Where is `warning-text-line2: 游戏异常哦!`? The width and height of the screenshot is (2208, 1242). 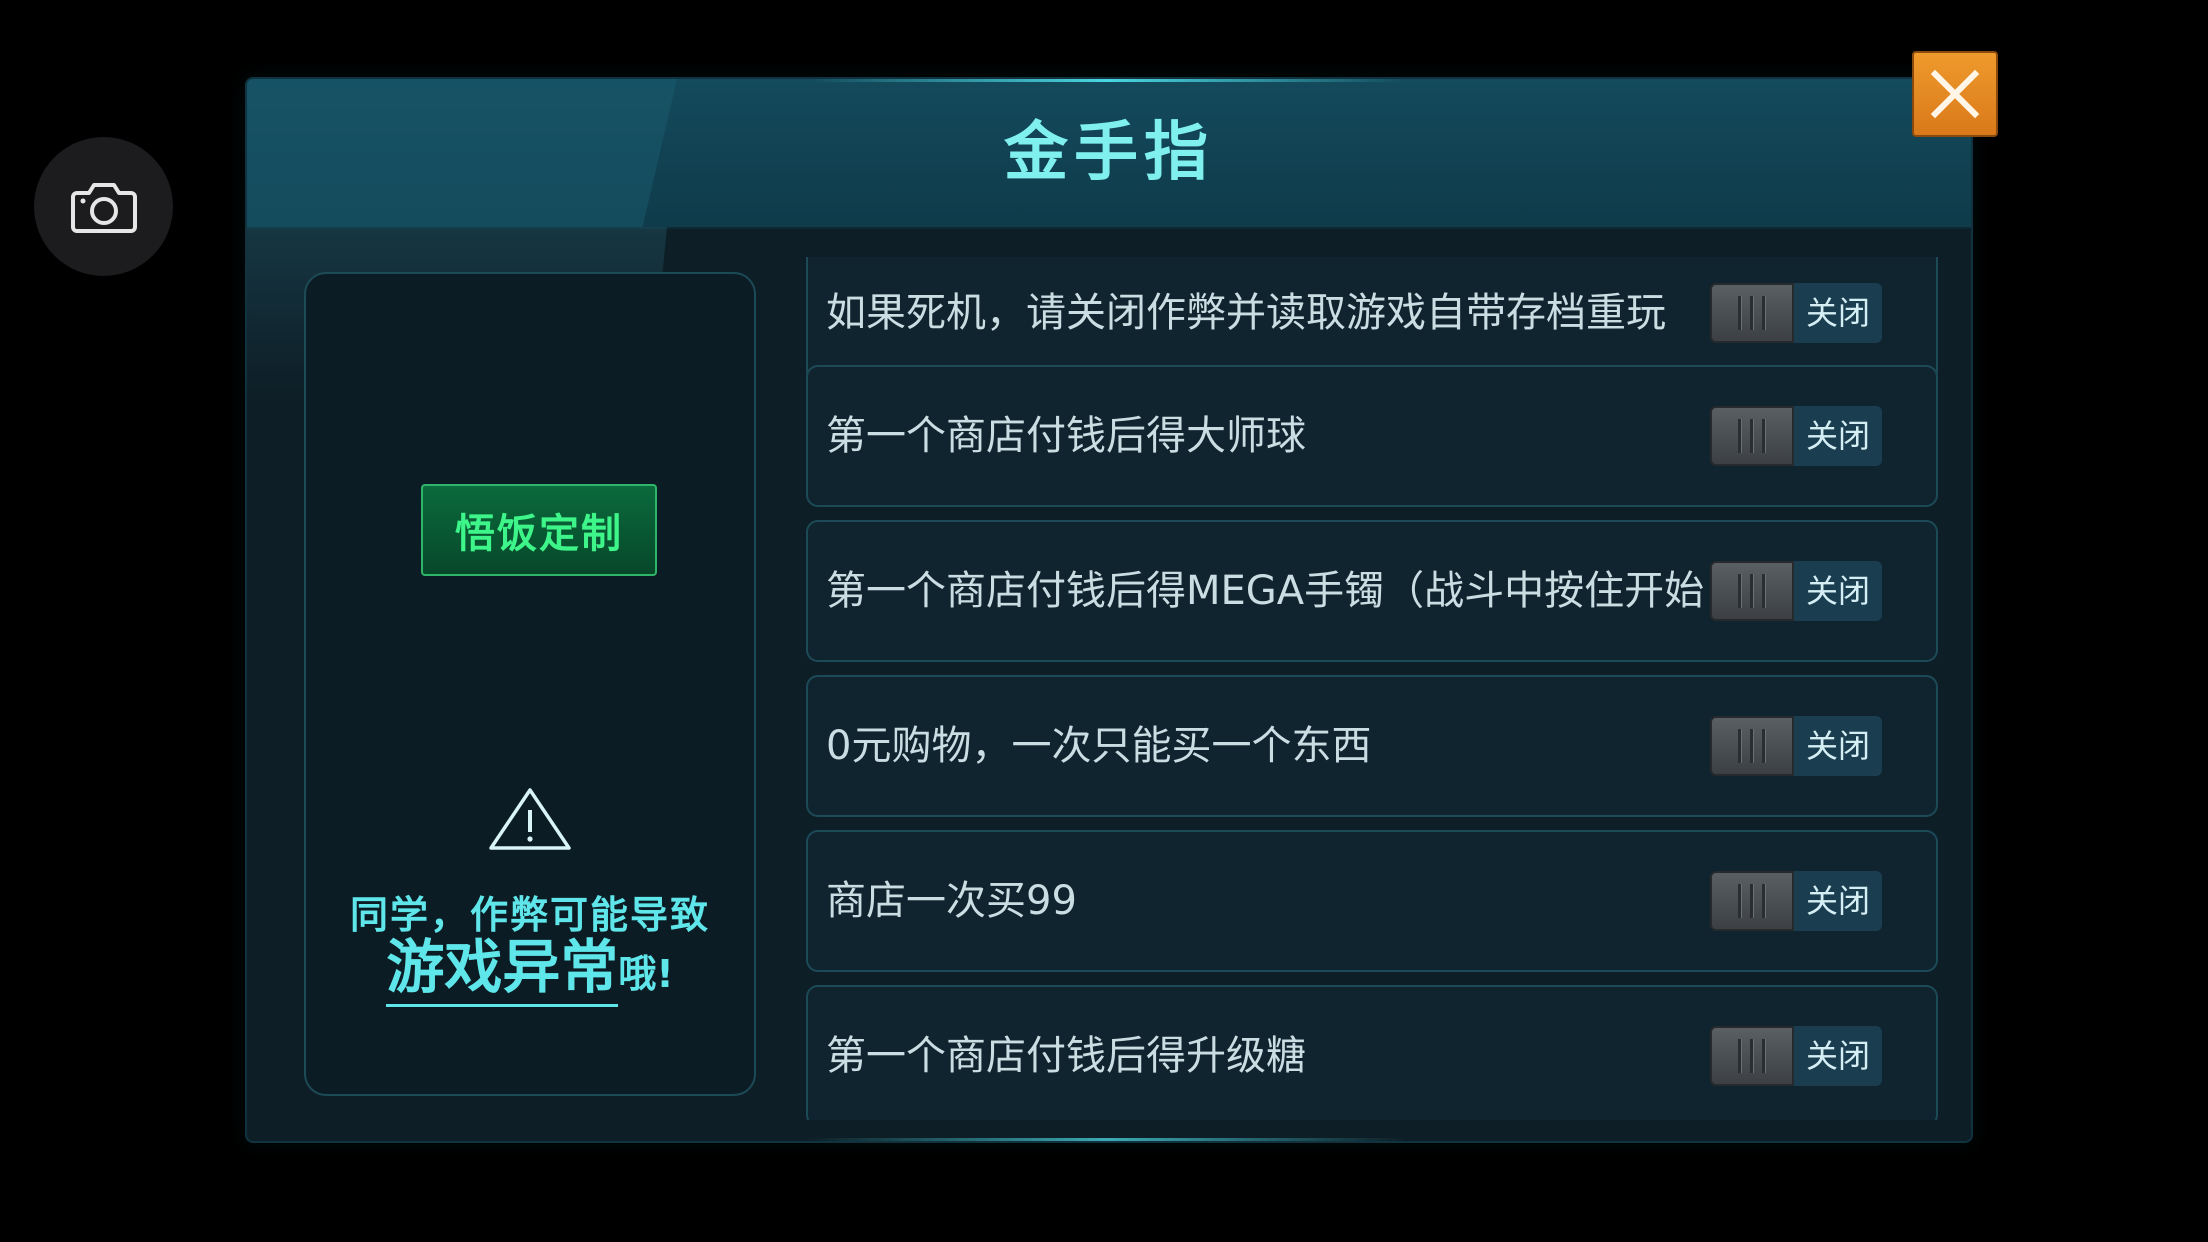
warning-text-line2: 游戏异常哦! is located at coordinates (530, 969).